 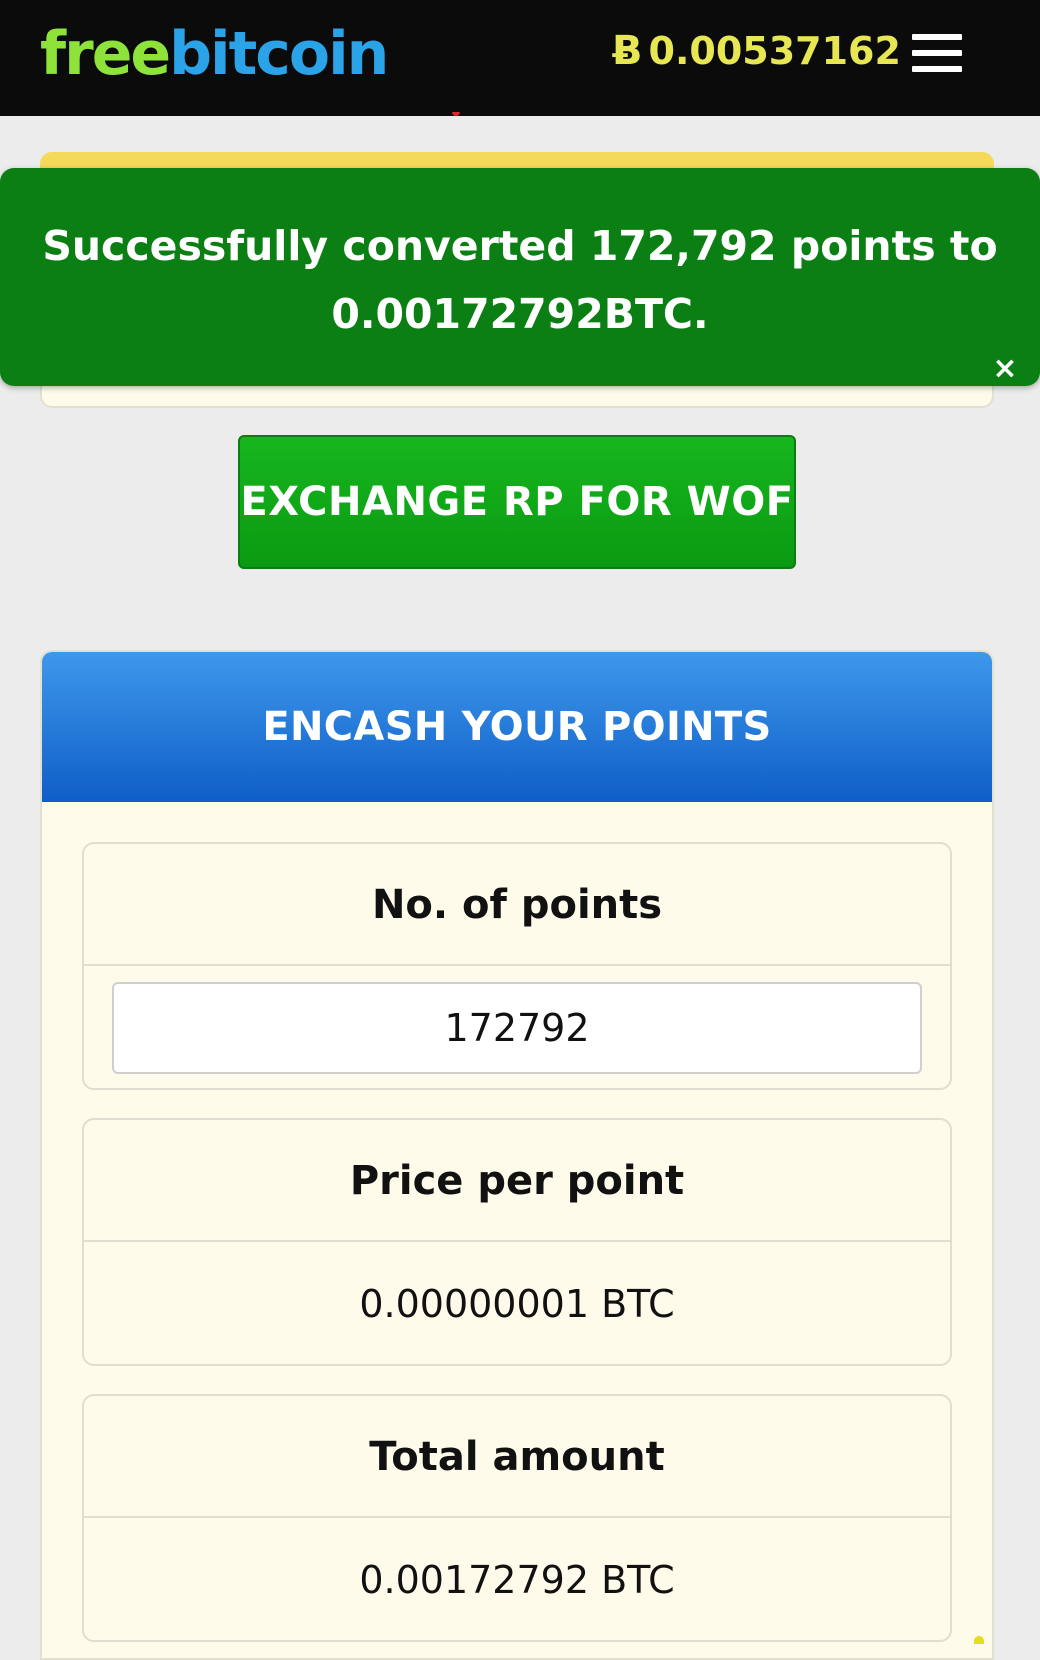 What do you see at coordinates (1005, 369) in the screenshot?
I see `close-icon: ×` at bounding box center [1005, 369].